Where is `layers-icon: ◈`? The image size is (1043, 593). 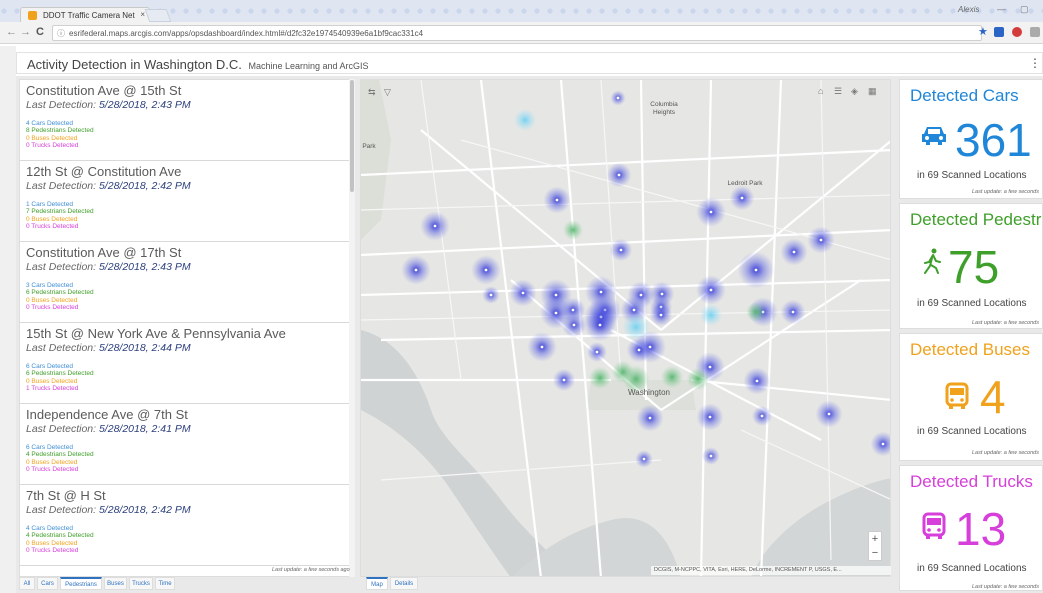
layers-icon: ◈ is located at coordinates (854, 91).